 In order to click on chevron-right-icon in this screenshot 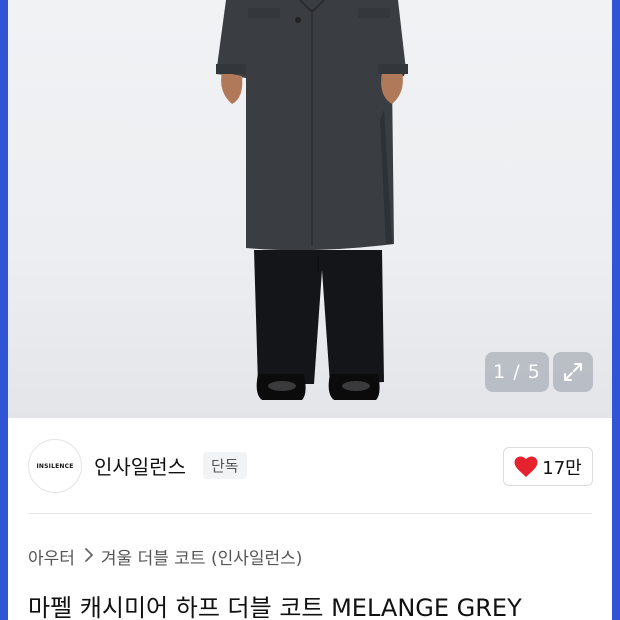, I will do `click(89, 556)`.